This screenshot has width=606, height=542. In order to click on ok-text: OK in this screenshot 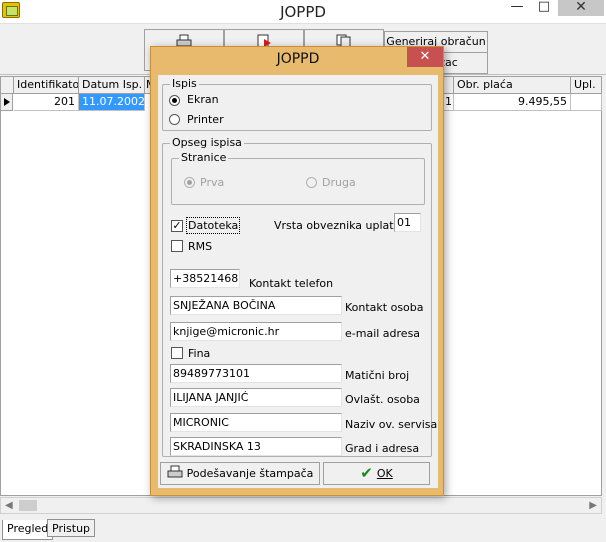, I will do `click(384, 473)`.